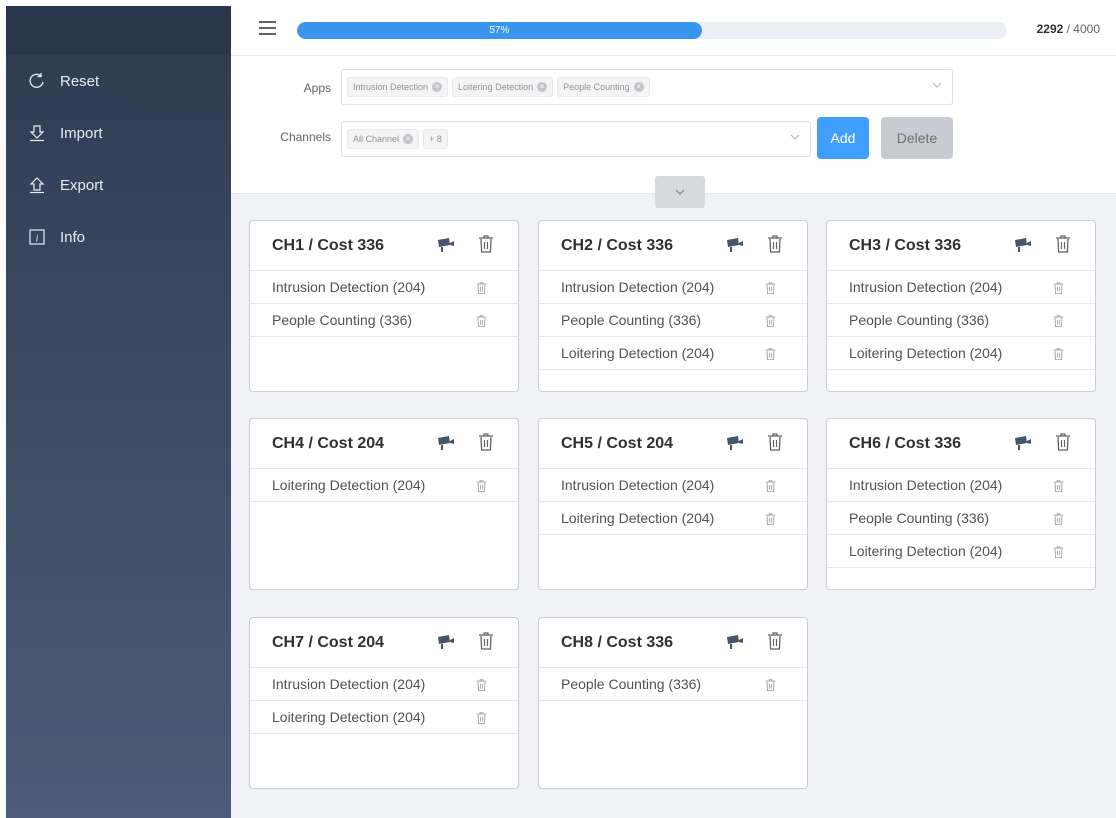 This screenshot has width=1116, height=818. I want to click on channel-card-header: CH3 / Cost 336, so click(961, 246).